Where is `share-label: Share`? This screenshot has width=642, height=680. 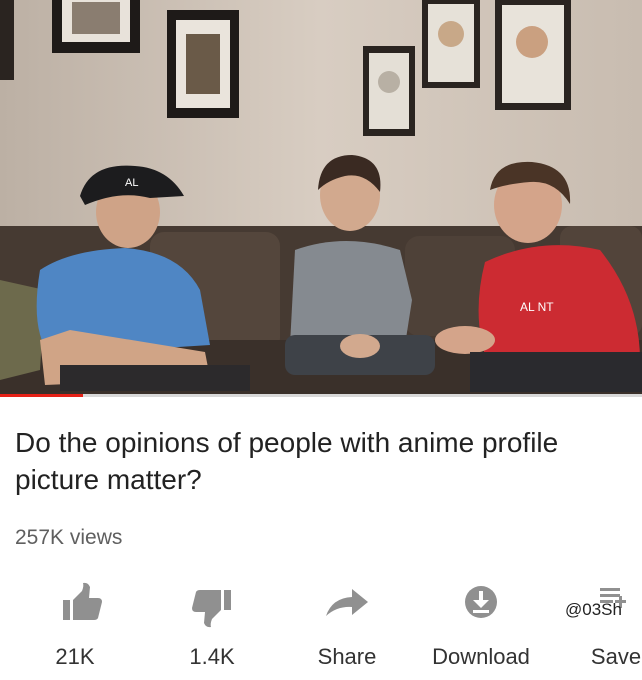 share-label: Share is located at coordinates (347, 656).